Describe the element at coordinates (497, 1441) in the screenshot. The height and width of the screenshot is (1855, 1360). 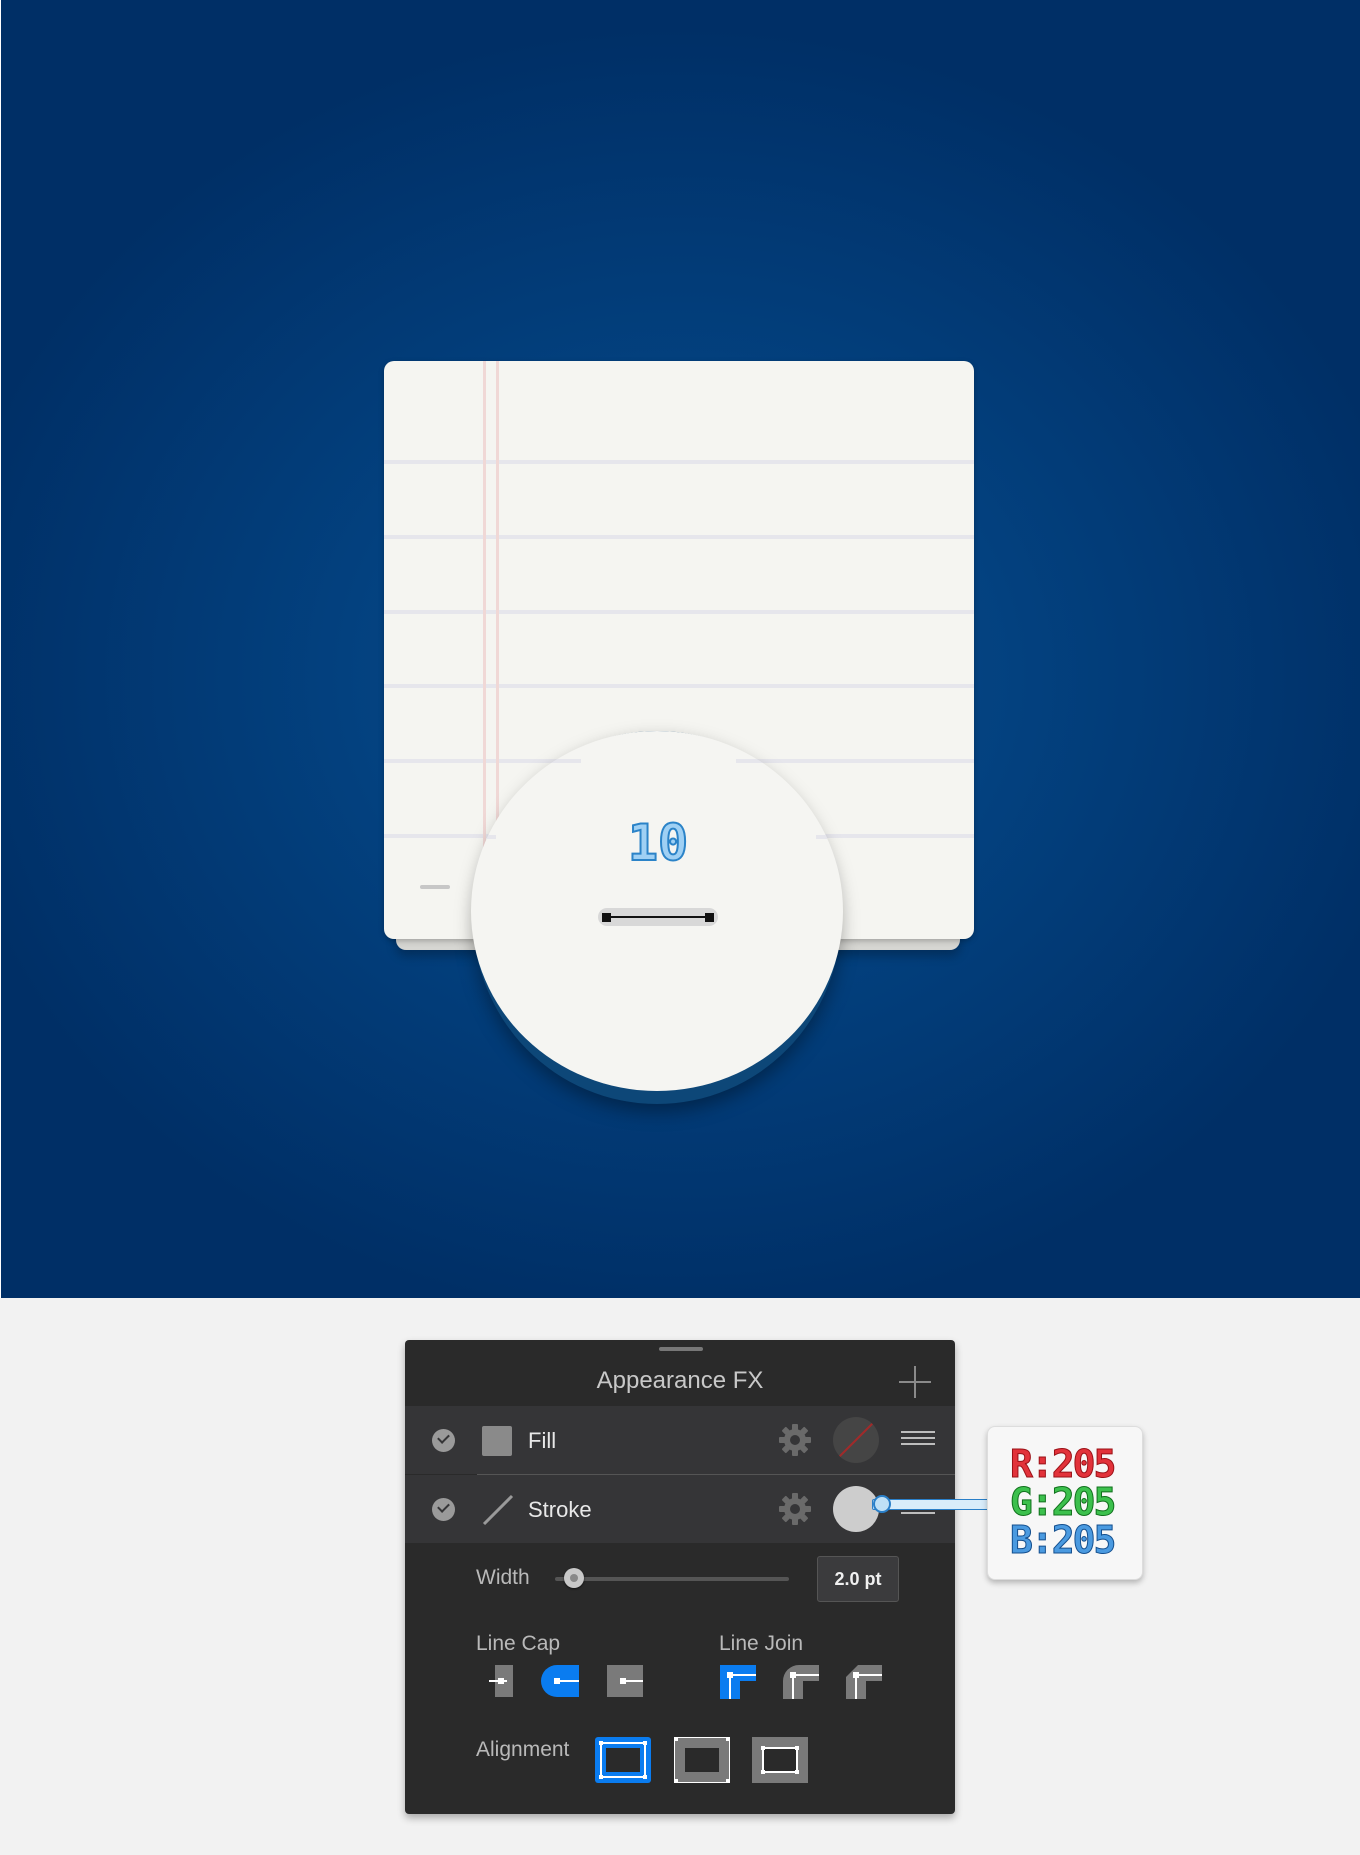
I see `fill-square-icon` at that location.